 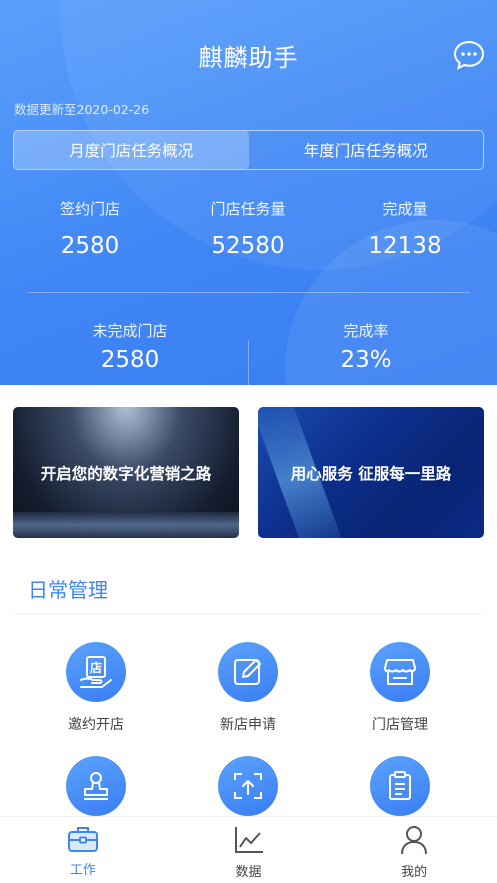 I want to click on store-hand-icon: 店, so click(x=96, y=672).